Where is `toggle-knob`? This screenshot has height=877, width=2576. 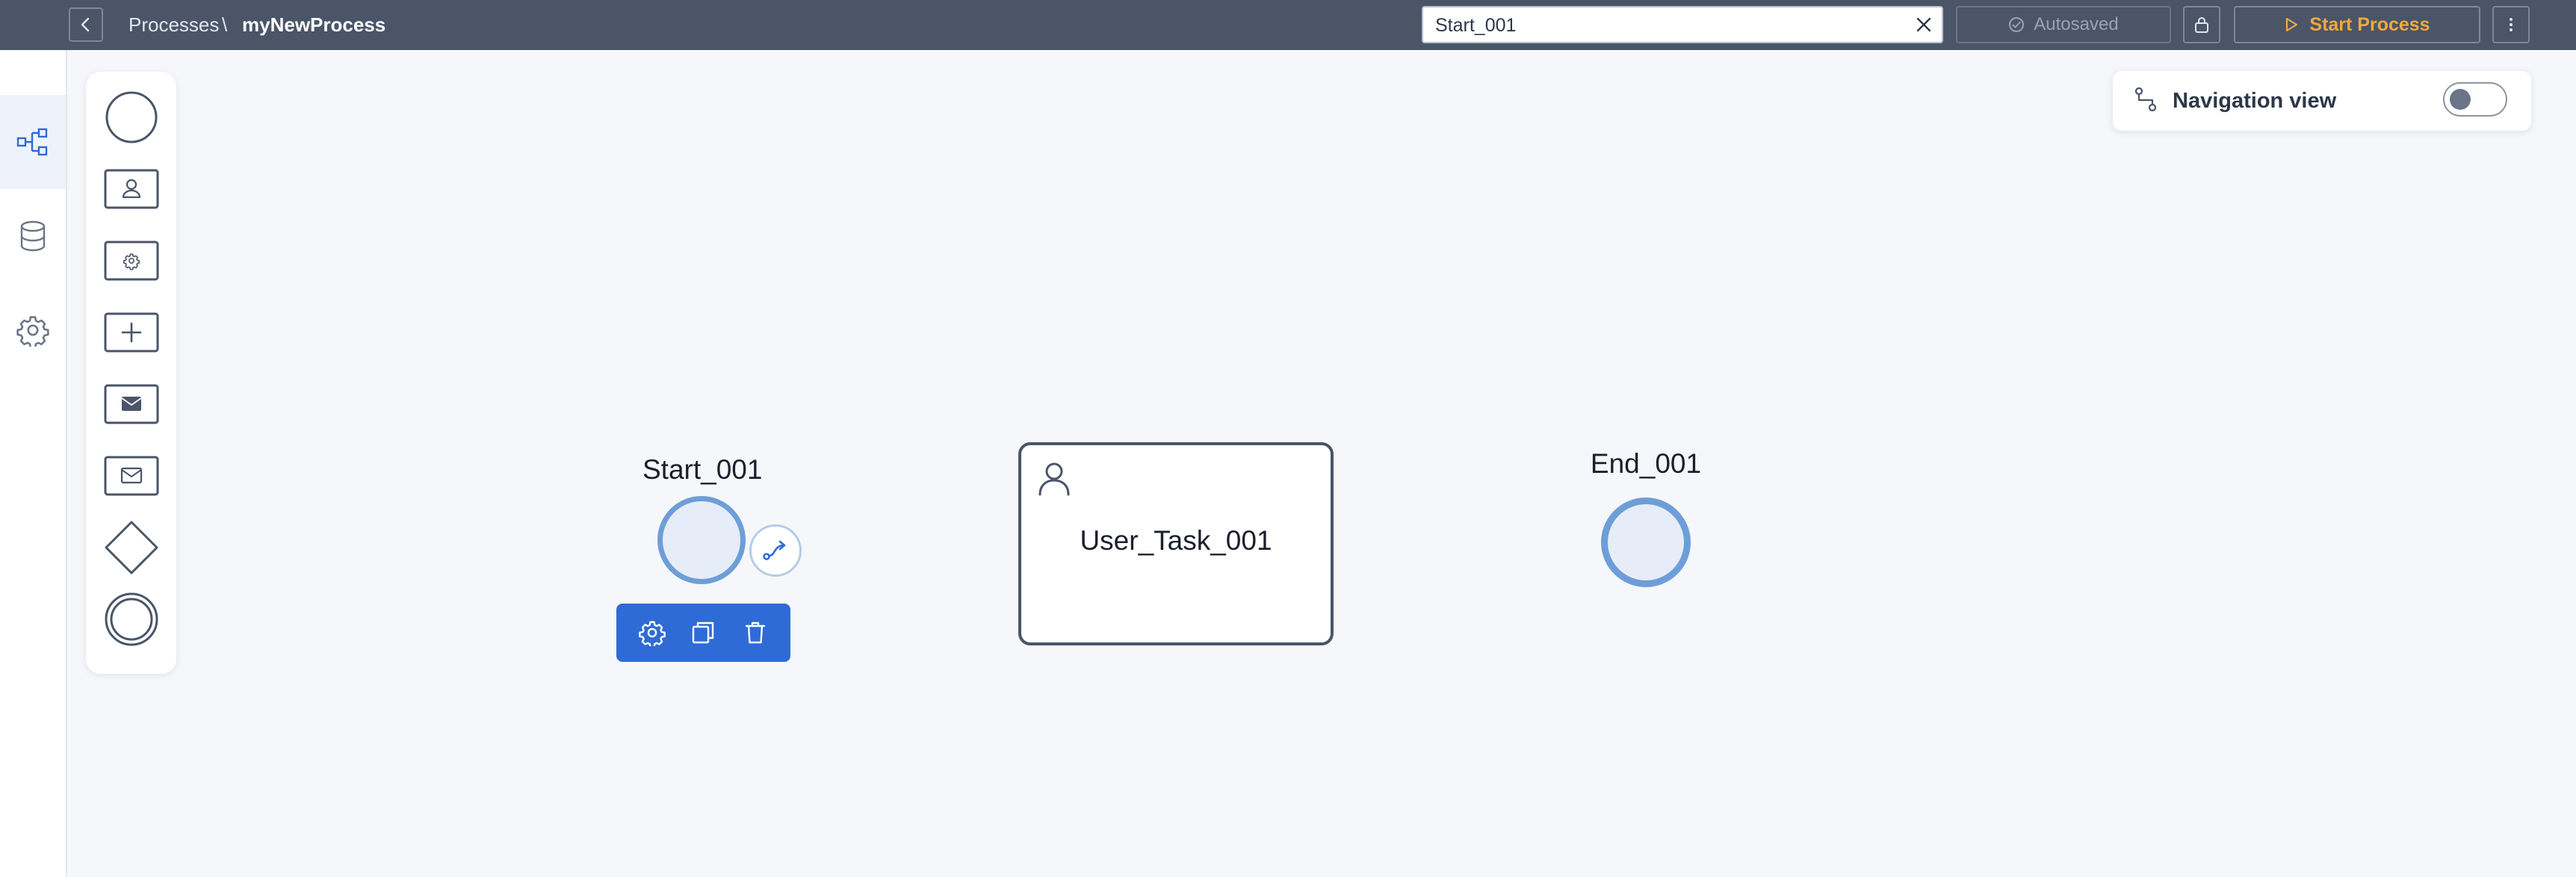 toggle-knob is located at coordinates (2460, 99).